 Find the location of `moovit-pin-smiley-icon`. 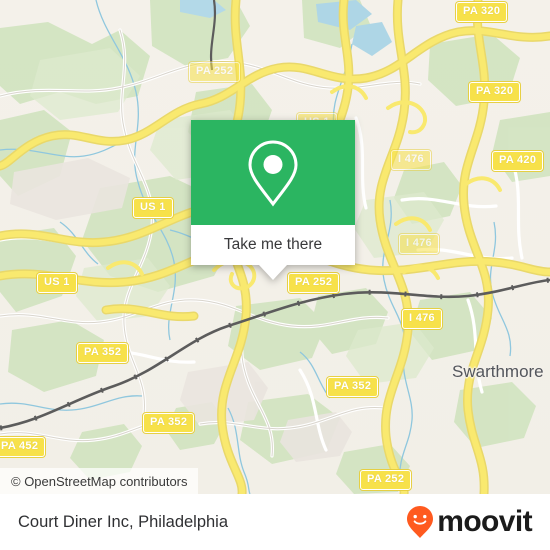

moovit-pin-smiley-icon is located at coordinates (420, 522).